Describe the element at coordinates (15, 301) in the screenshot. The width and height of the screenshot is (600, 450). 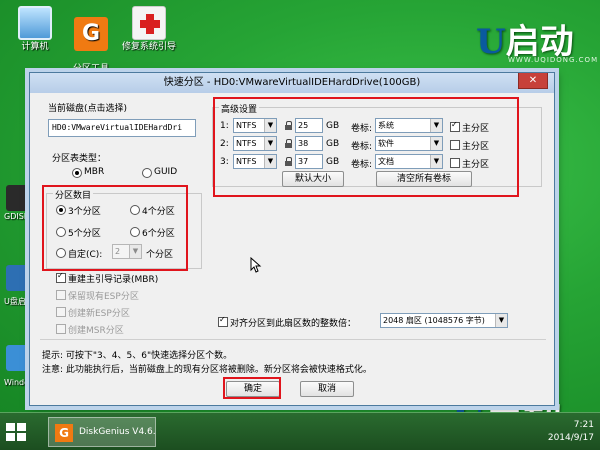
I see `desktop-icon-label: U盘启` at that location.